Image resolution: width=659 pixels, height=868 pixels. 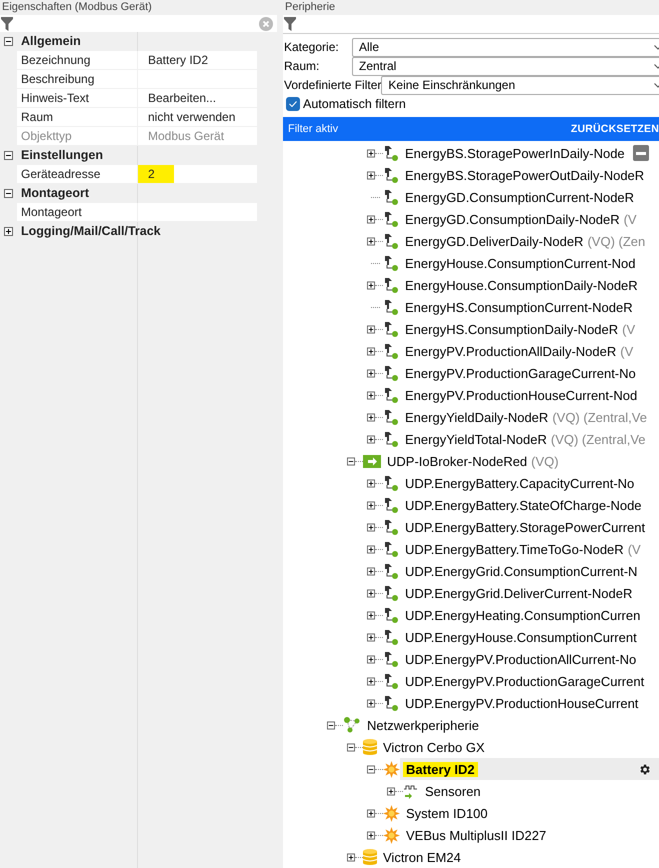 I want to click on tree-item: EnergyYieldDaily-NodeR, so click(x=477, y=417).